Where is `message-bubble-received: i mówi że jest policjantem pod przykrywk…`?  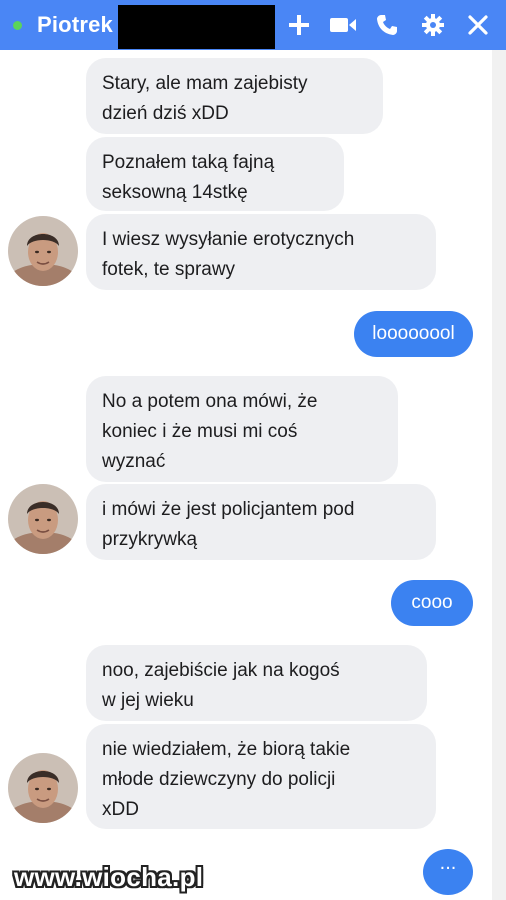 message-bubble-received: i mówi że jest policjantem pod przykrywk… is located at coordinates (261, 522).